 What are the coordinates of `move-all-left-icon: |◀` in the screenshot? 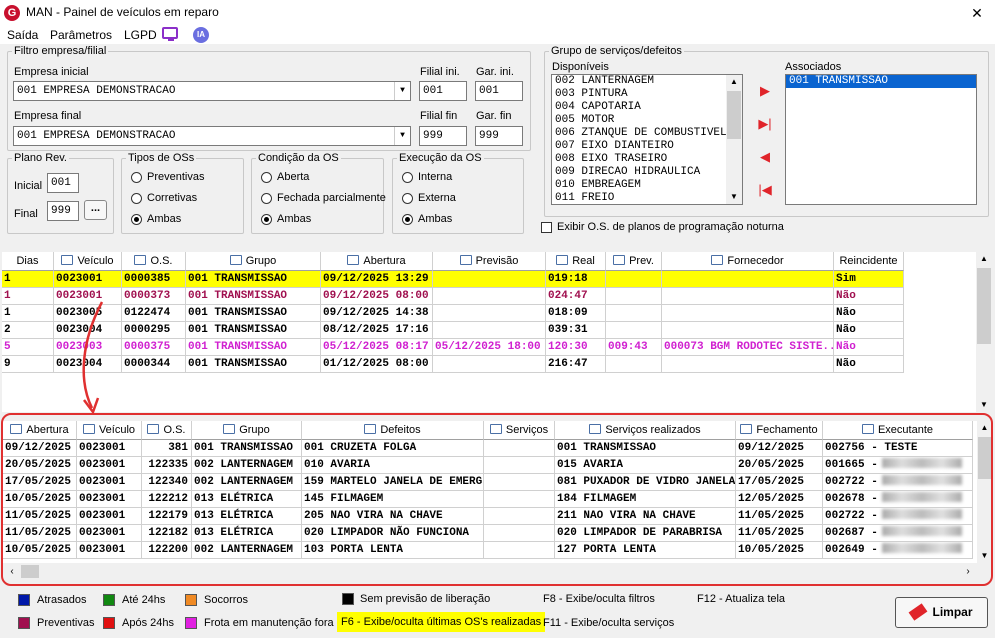 It's located at (765, 190).